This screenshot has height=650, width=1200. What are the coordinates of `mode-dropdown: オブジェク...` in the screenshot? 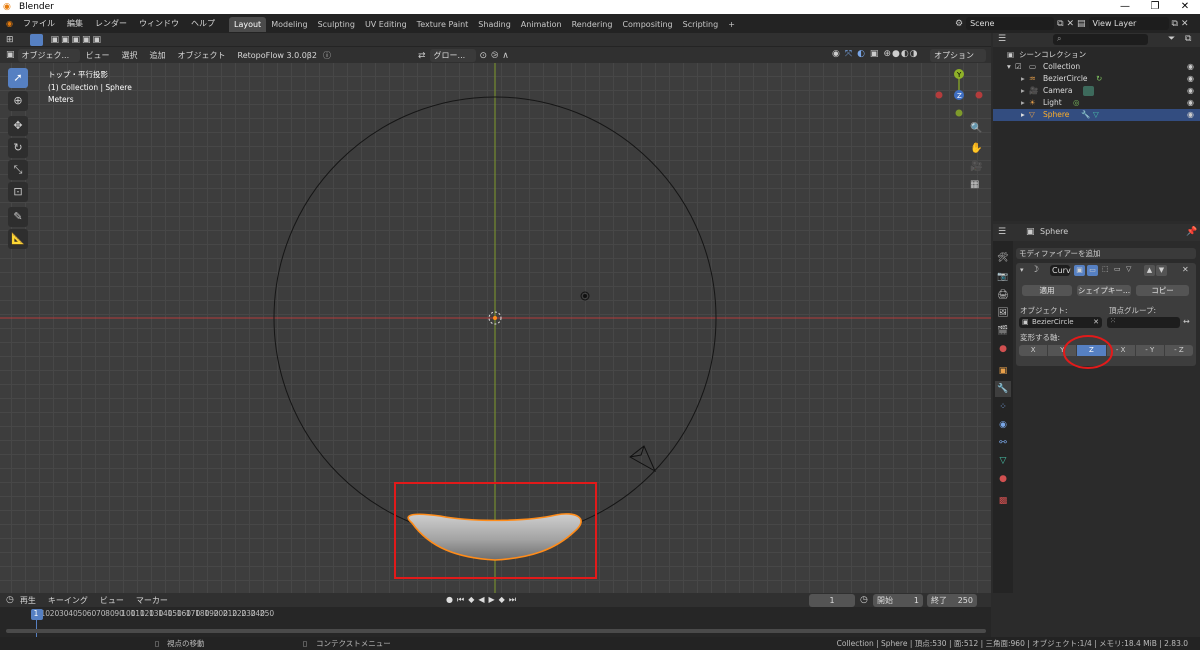 It's located at (48, 55).